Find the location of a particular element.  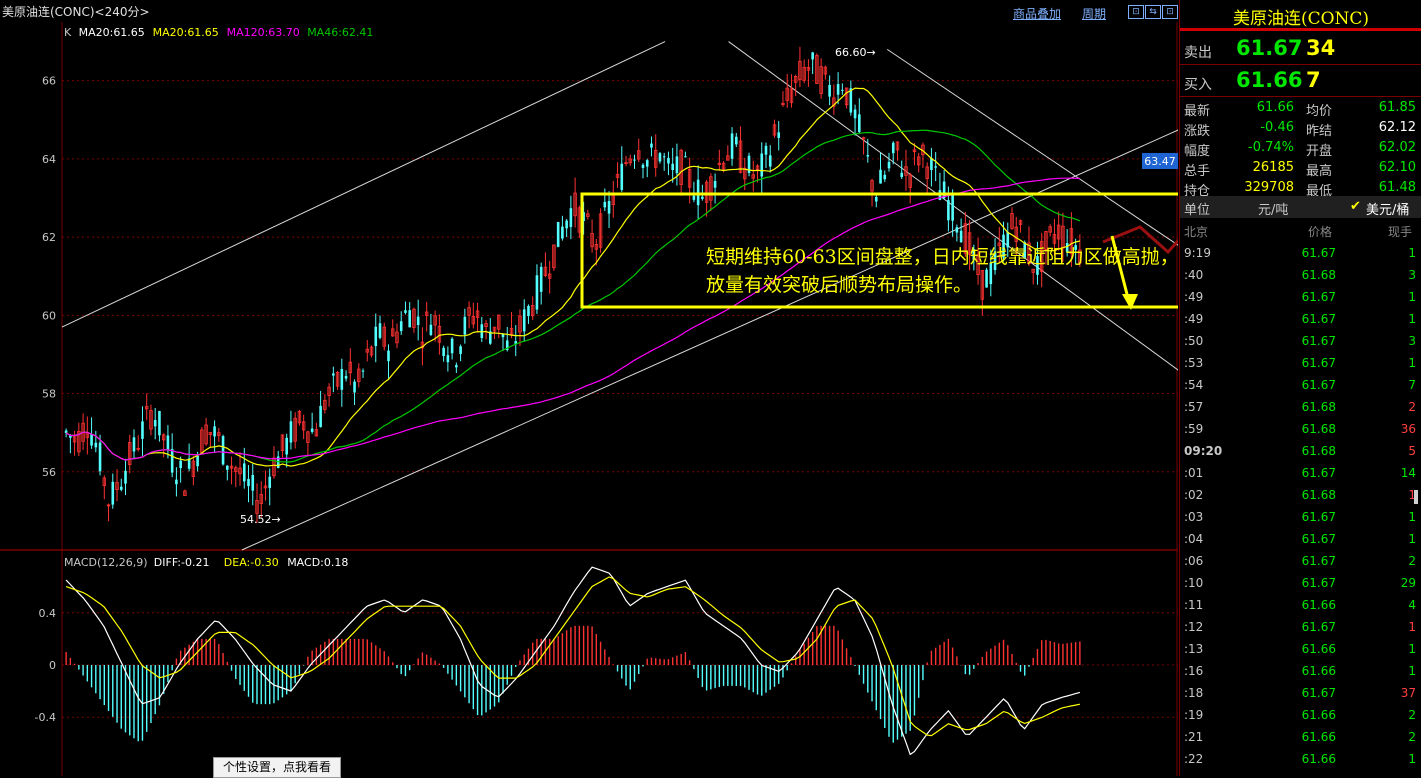

tick-time: :22 is located at coordinates (1194, 759).